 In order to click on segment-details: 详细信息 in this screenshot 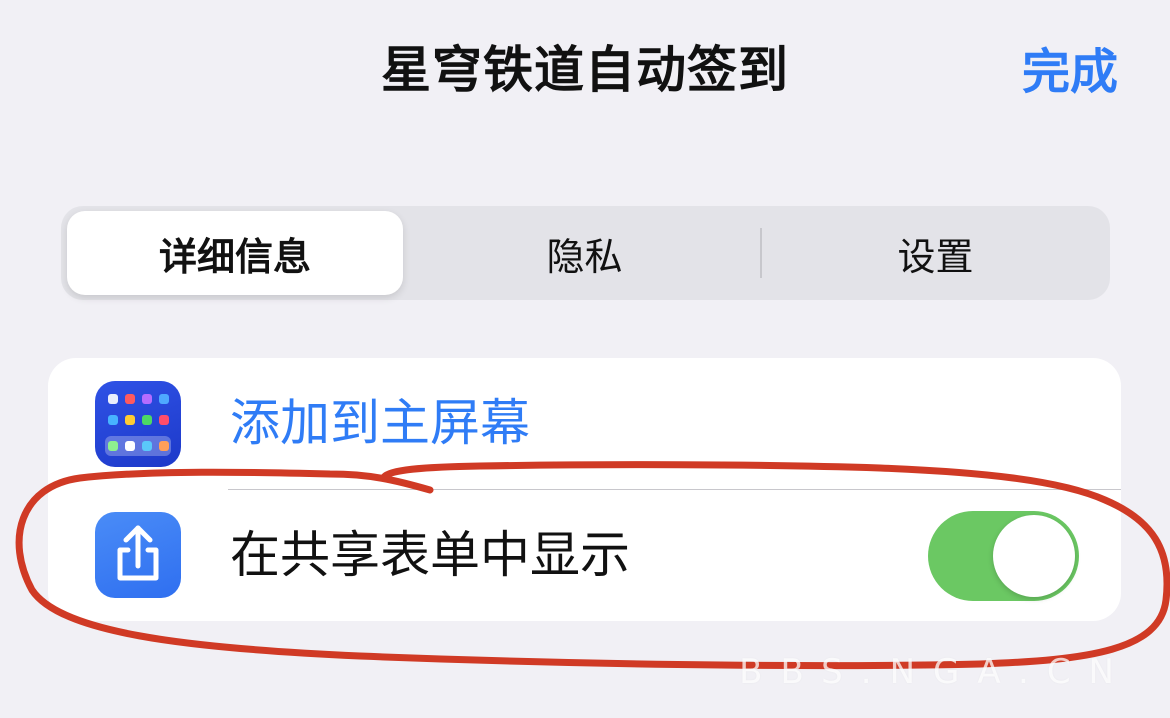, I will do `click(235, 253)`.